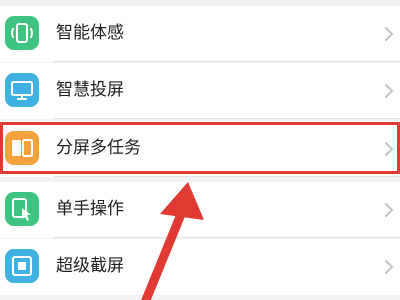 The height and width of the screenshot is (300, 400). I want to click on one-handed-icon, so click(22, 209).